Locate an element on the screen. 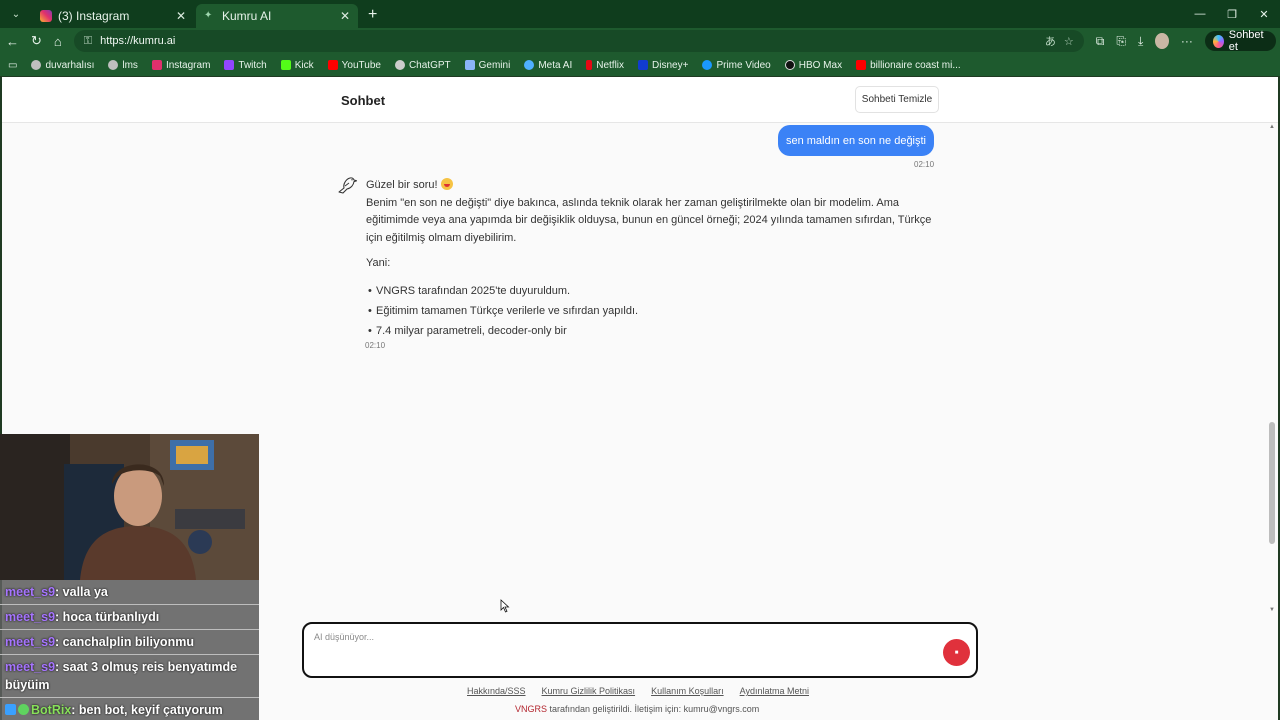 The width and height of the screenshot is (1280, 720). ai-intro-text: Güzel bir soru! is located at coordinates (402, 185).